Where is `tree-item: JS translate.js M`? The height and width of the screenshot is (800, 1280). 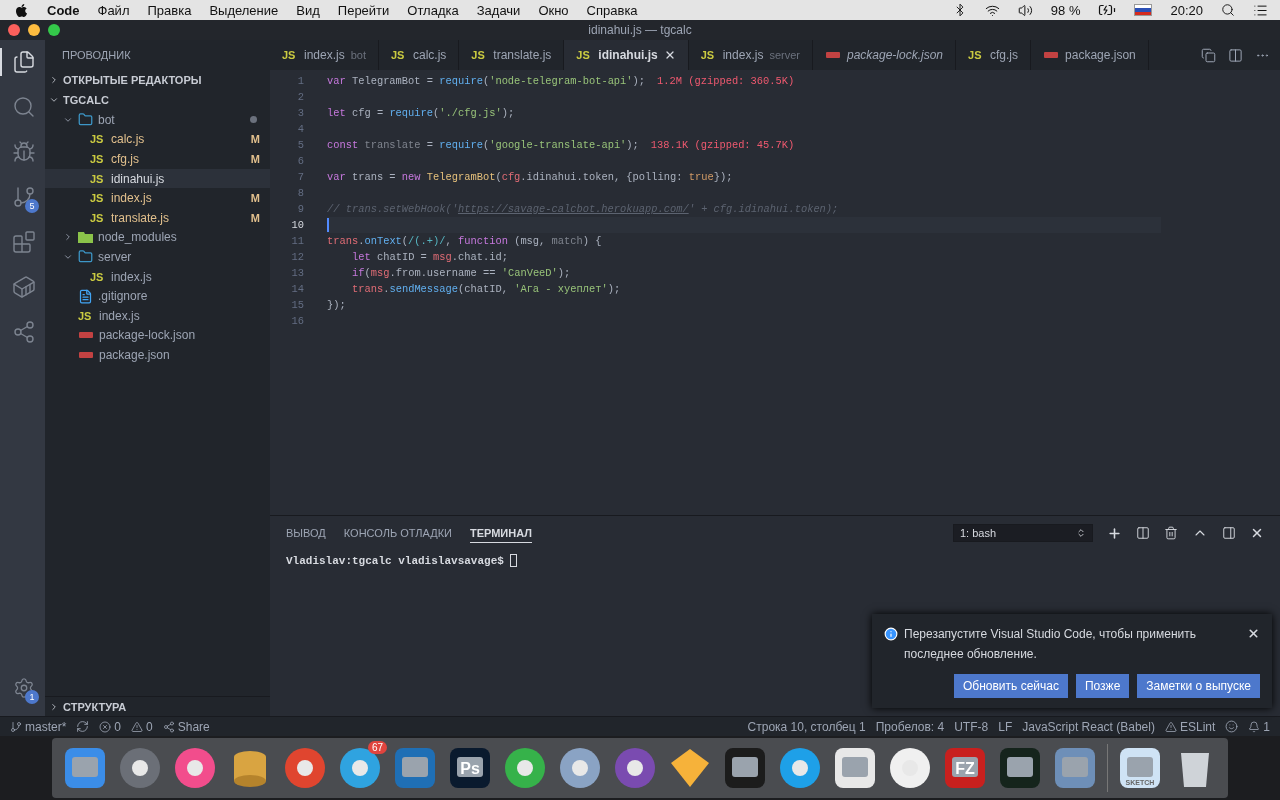 tree-item: JS translate.js M is located at coordinates (157, 217).